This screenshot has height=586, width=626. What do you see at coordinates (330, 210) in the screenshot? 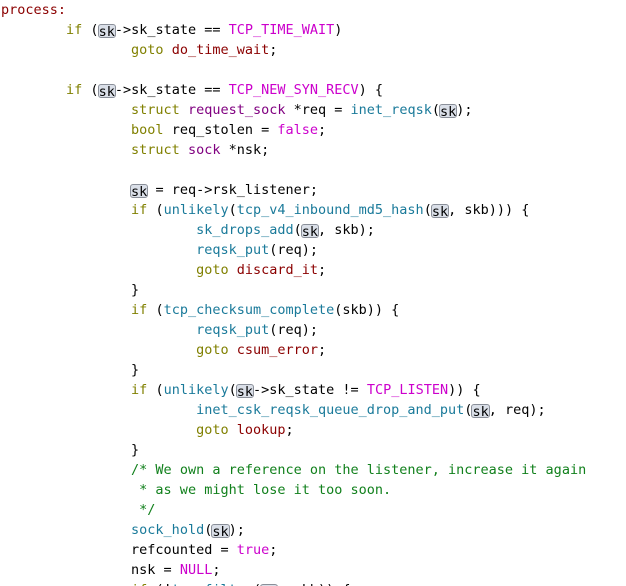
I see `function-tcp-v4-inbound-md5-hash: tcp_v4_inbound_md5_hash` at bounding box center [330, 210].